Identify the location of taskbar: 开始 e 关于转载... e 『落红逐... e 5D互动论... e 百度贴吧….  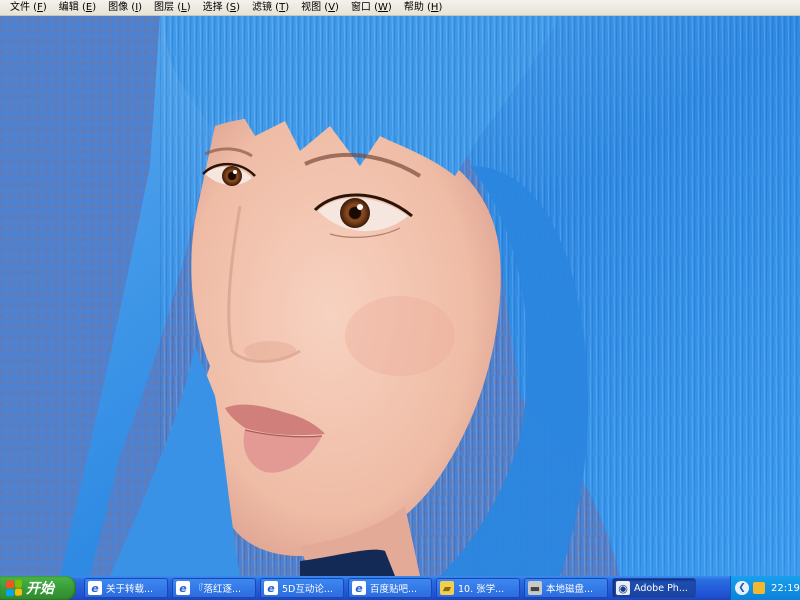
(400, 588).